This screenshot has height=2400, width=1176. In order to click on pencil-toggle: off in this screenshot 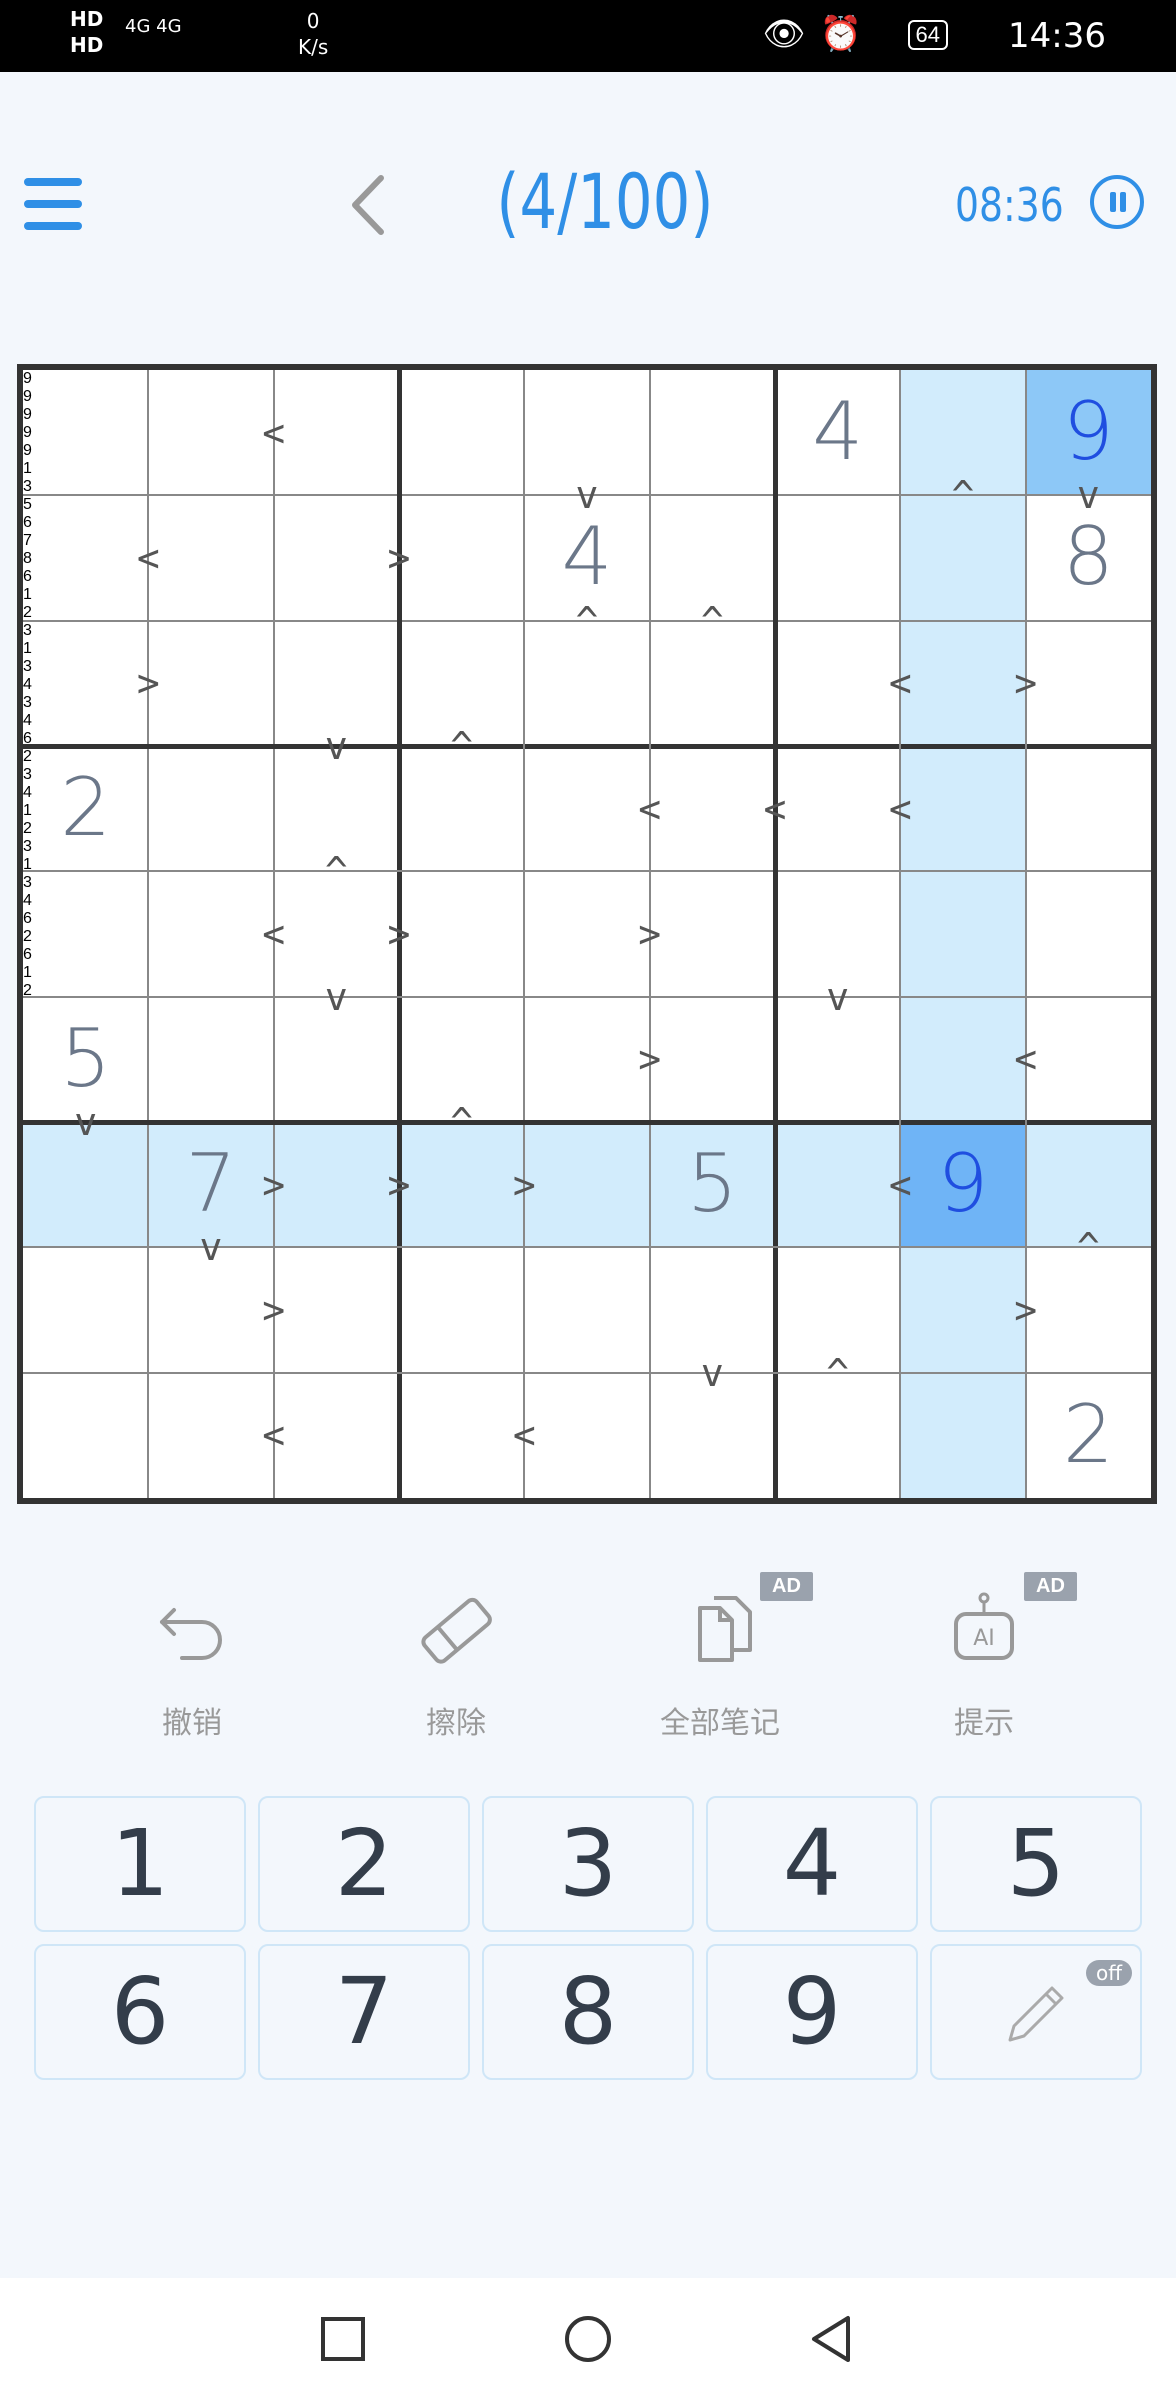, I will do `click(1036, 2012)`.